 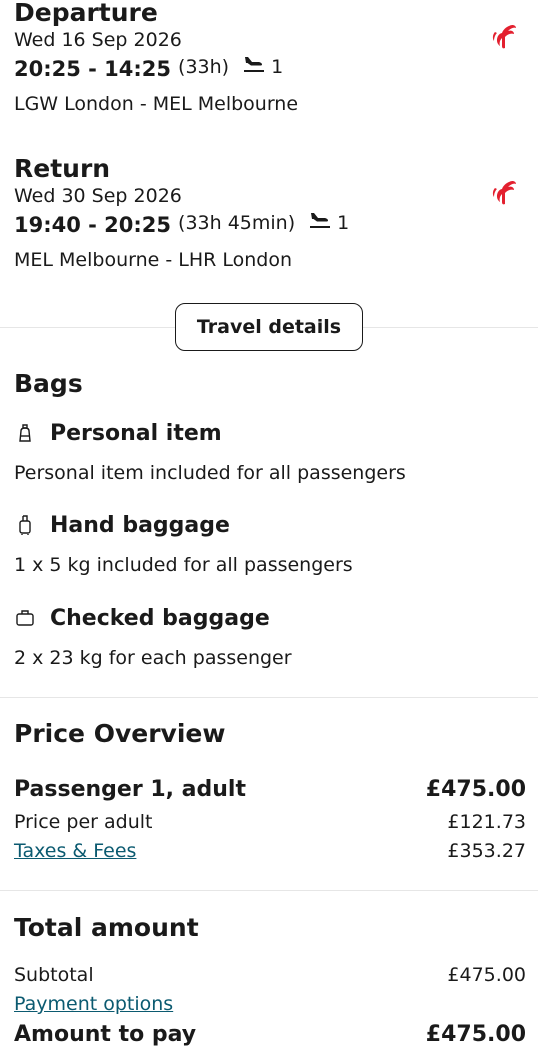 I want to click on total-amount-title: Total amount, so click(x=106, y=927).